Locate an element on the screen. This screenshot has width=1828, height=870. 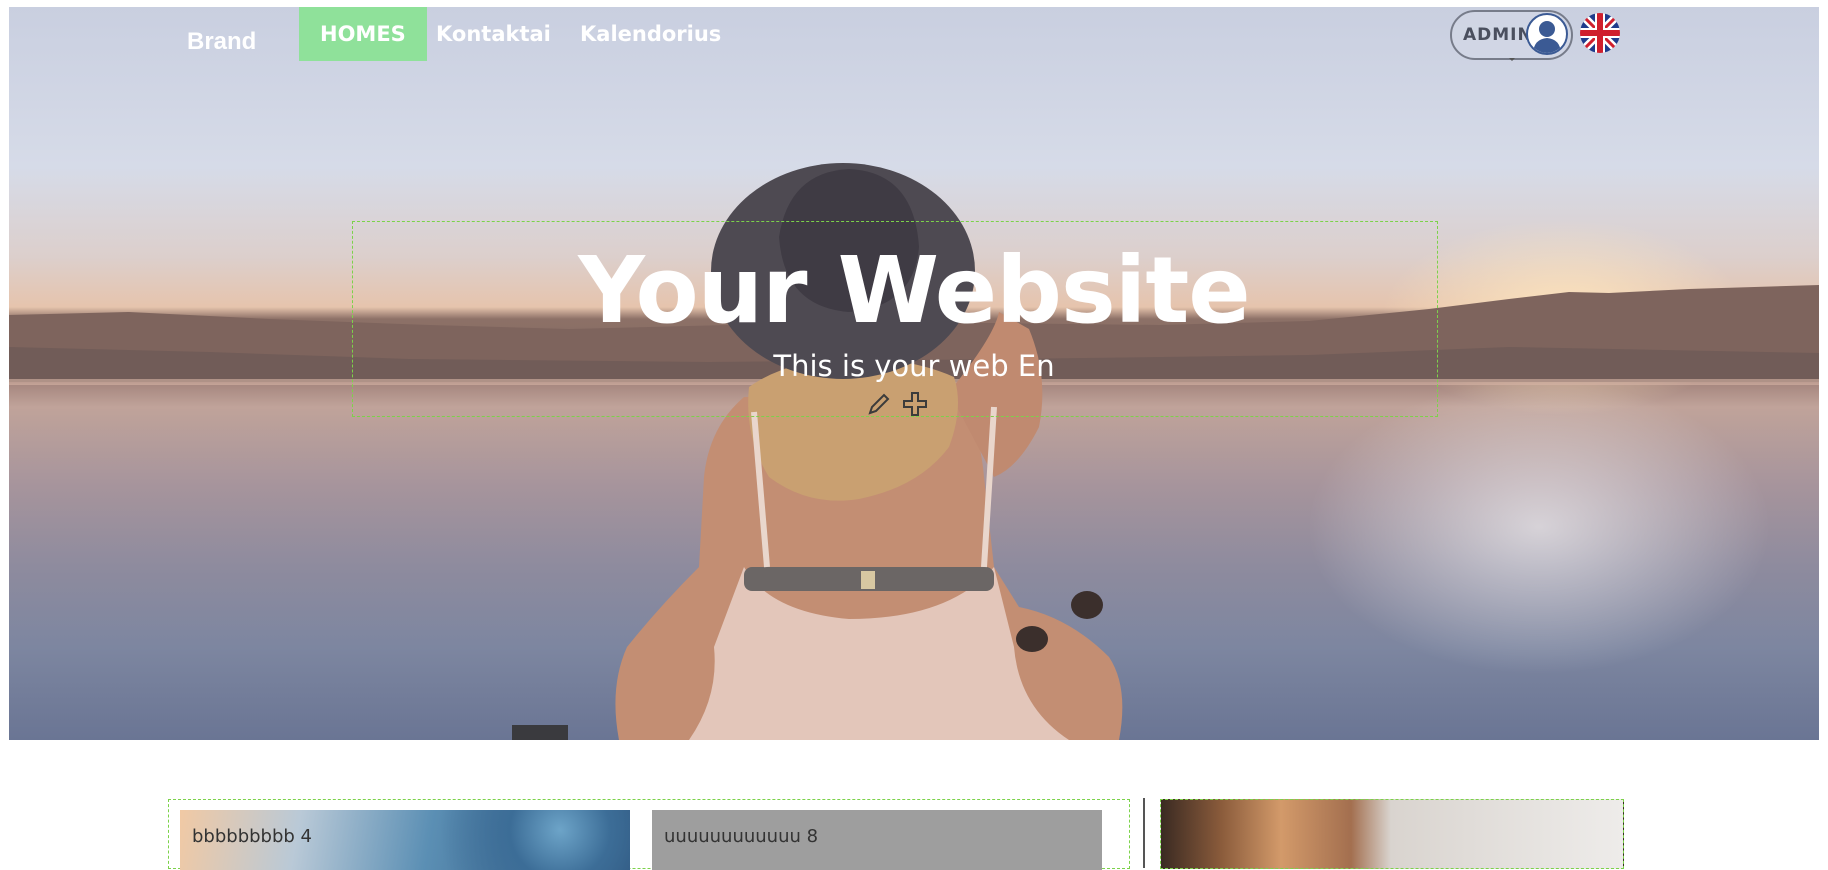
admin-menu-button: ADMIN is located at coordinates (1511, 35).